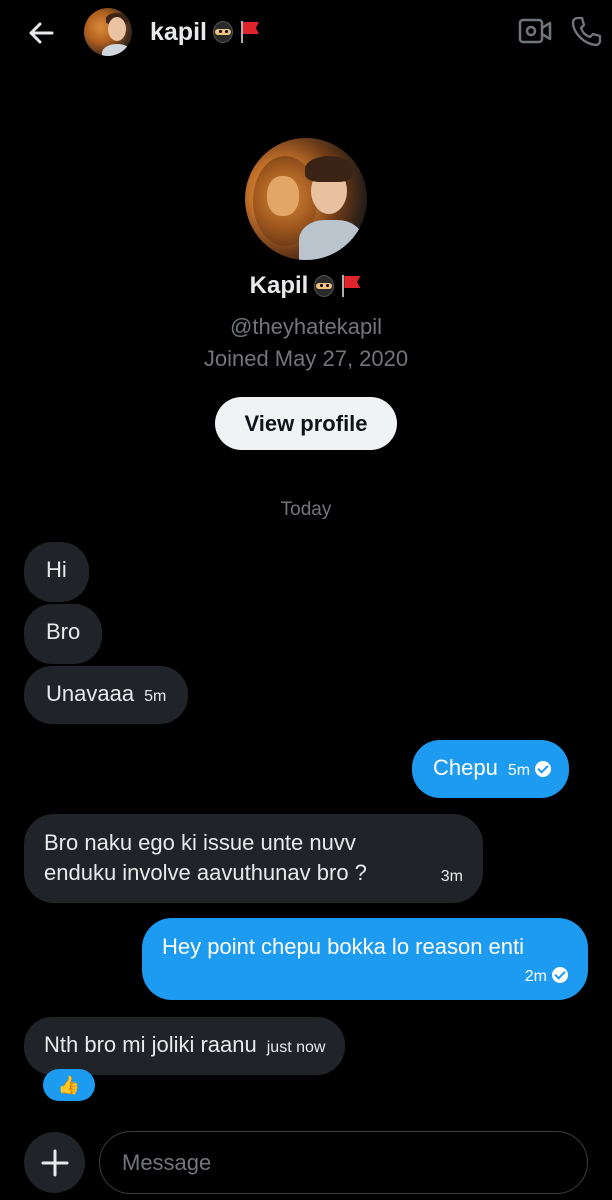  What do you see at coordinates (108, 32) in the screenshot?
I see `header-avatar` at bounding box center [108, 32].